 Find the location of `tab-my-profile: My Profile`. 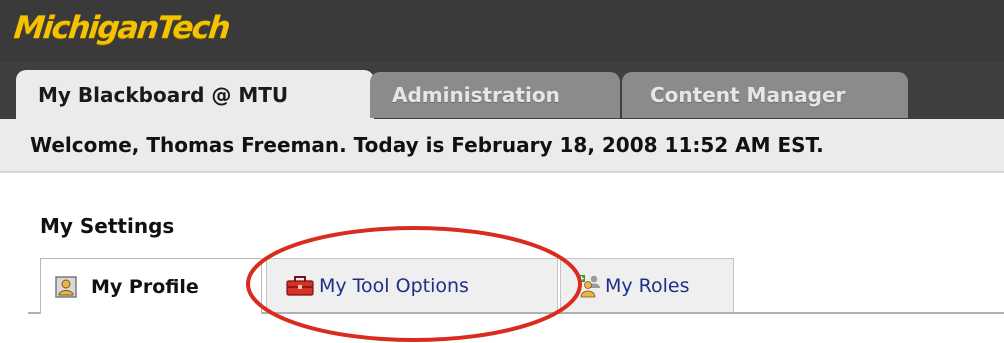

tab-my-profile: My Profile is located at coordinates (151, 286).